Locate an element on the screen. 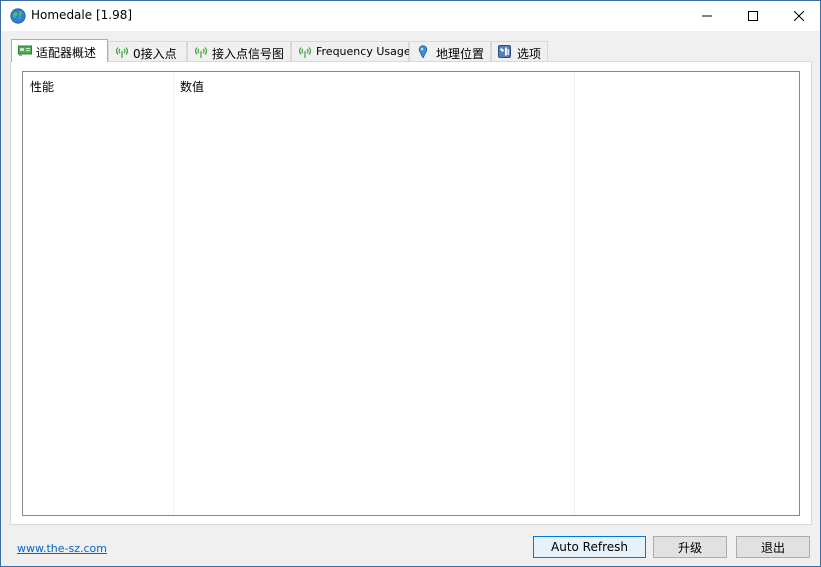 The image size is (821, 567). tab-frequency-usage: Frequency Usage is located at coordinates (351, 51).